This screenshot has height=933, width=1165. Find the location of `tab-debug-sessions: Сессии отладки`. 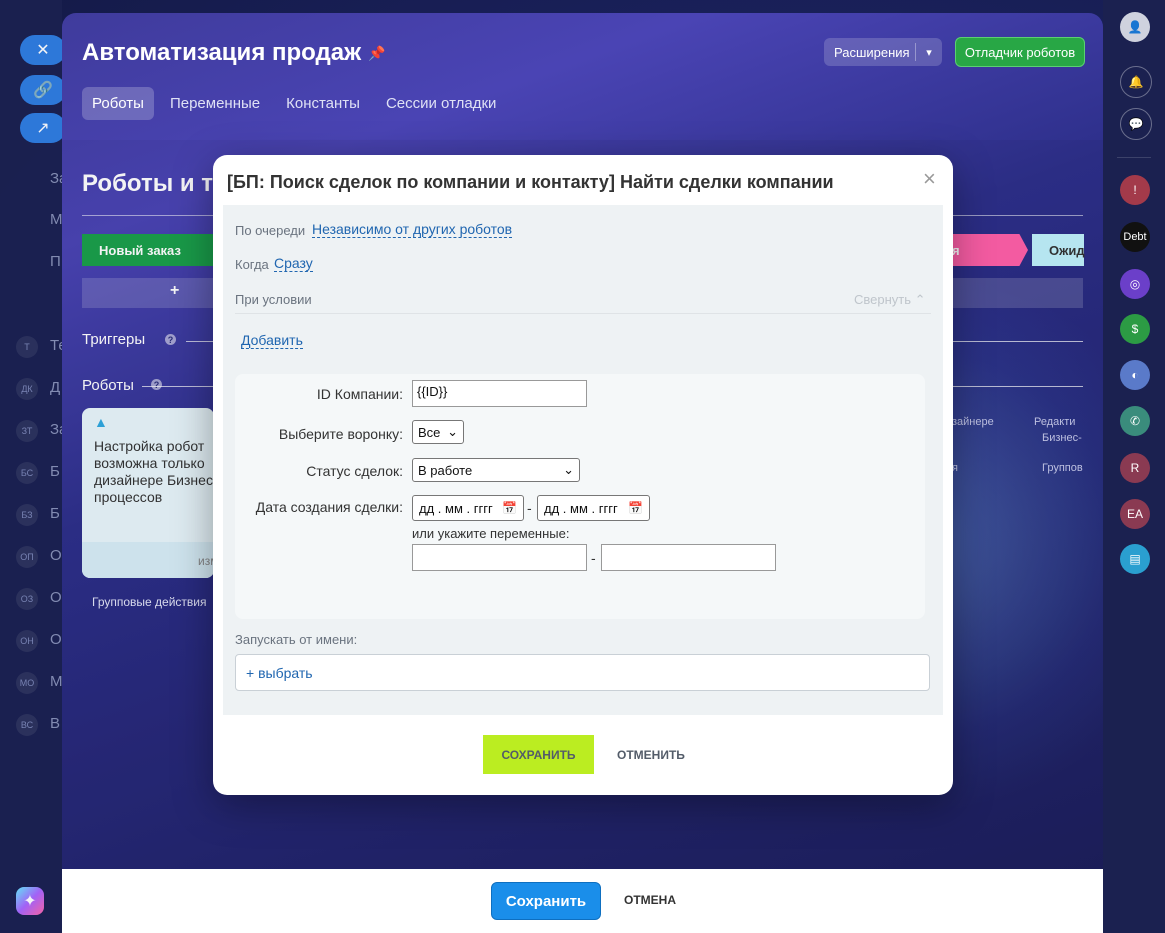

tab-debug-sessions: Сессии отладки is located at coordinates (441, 103).